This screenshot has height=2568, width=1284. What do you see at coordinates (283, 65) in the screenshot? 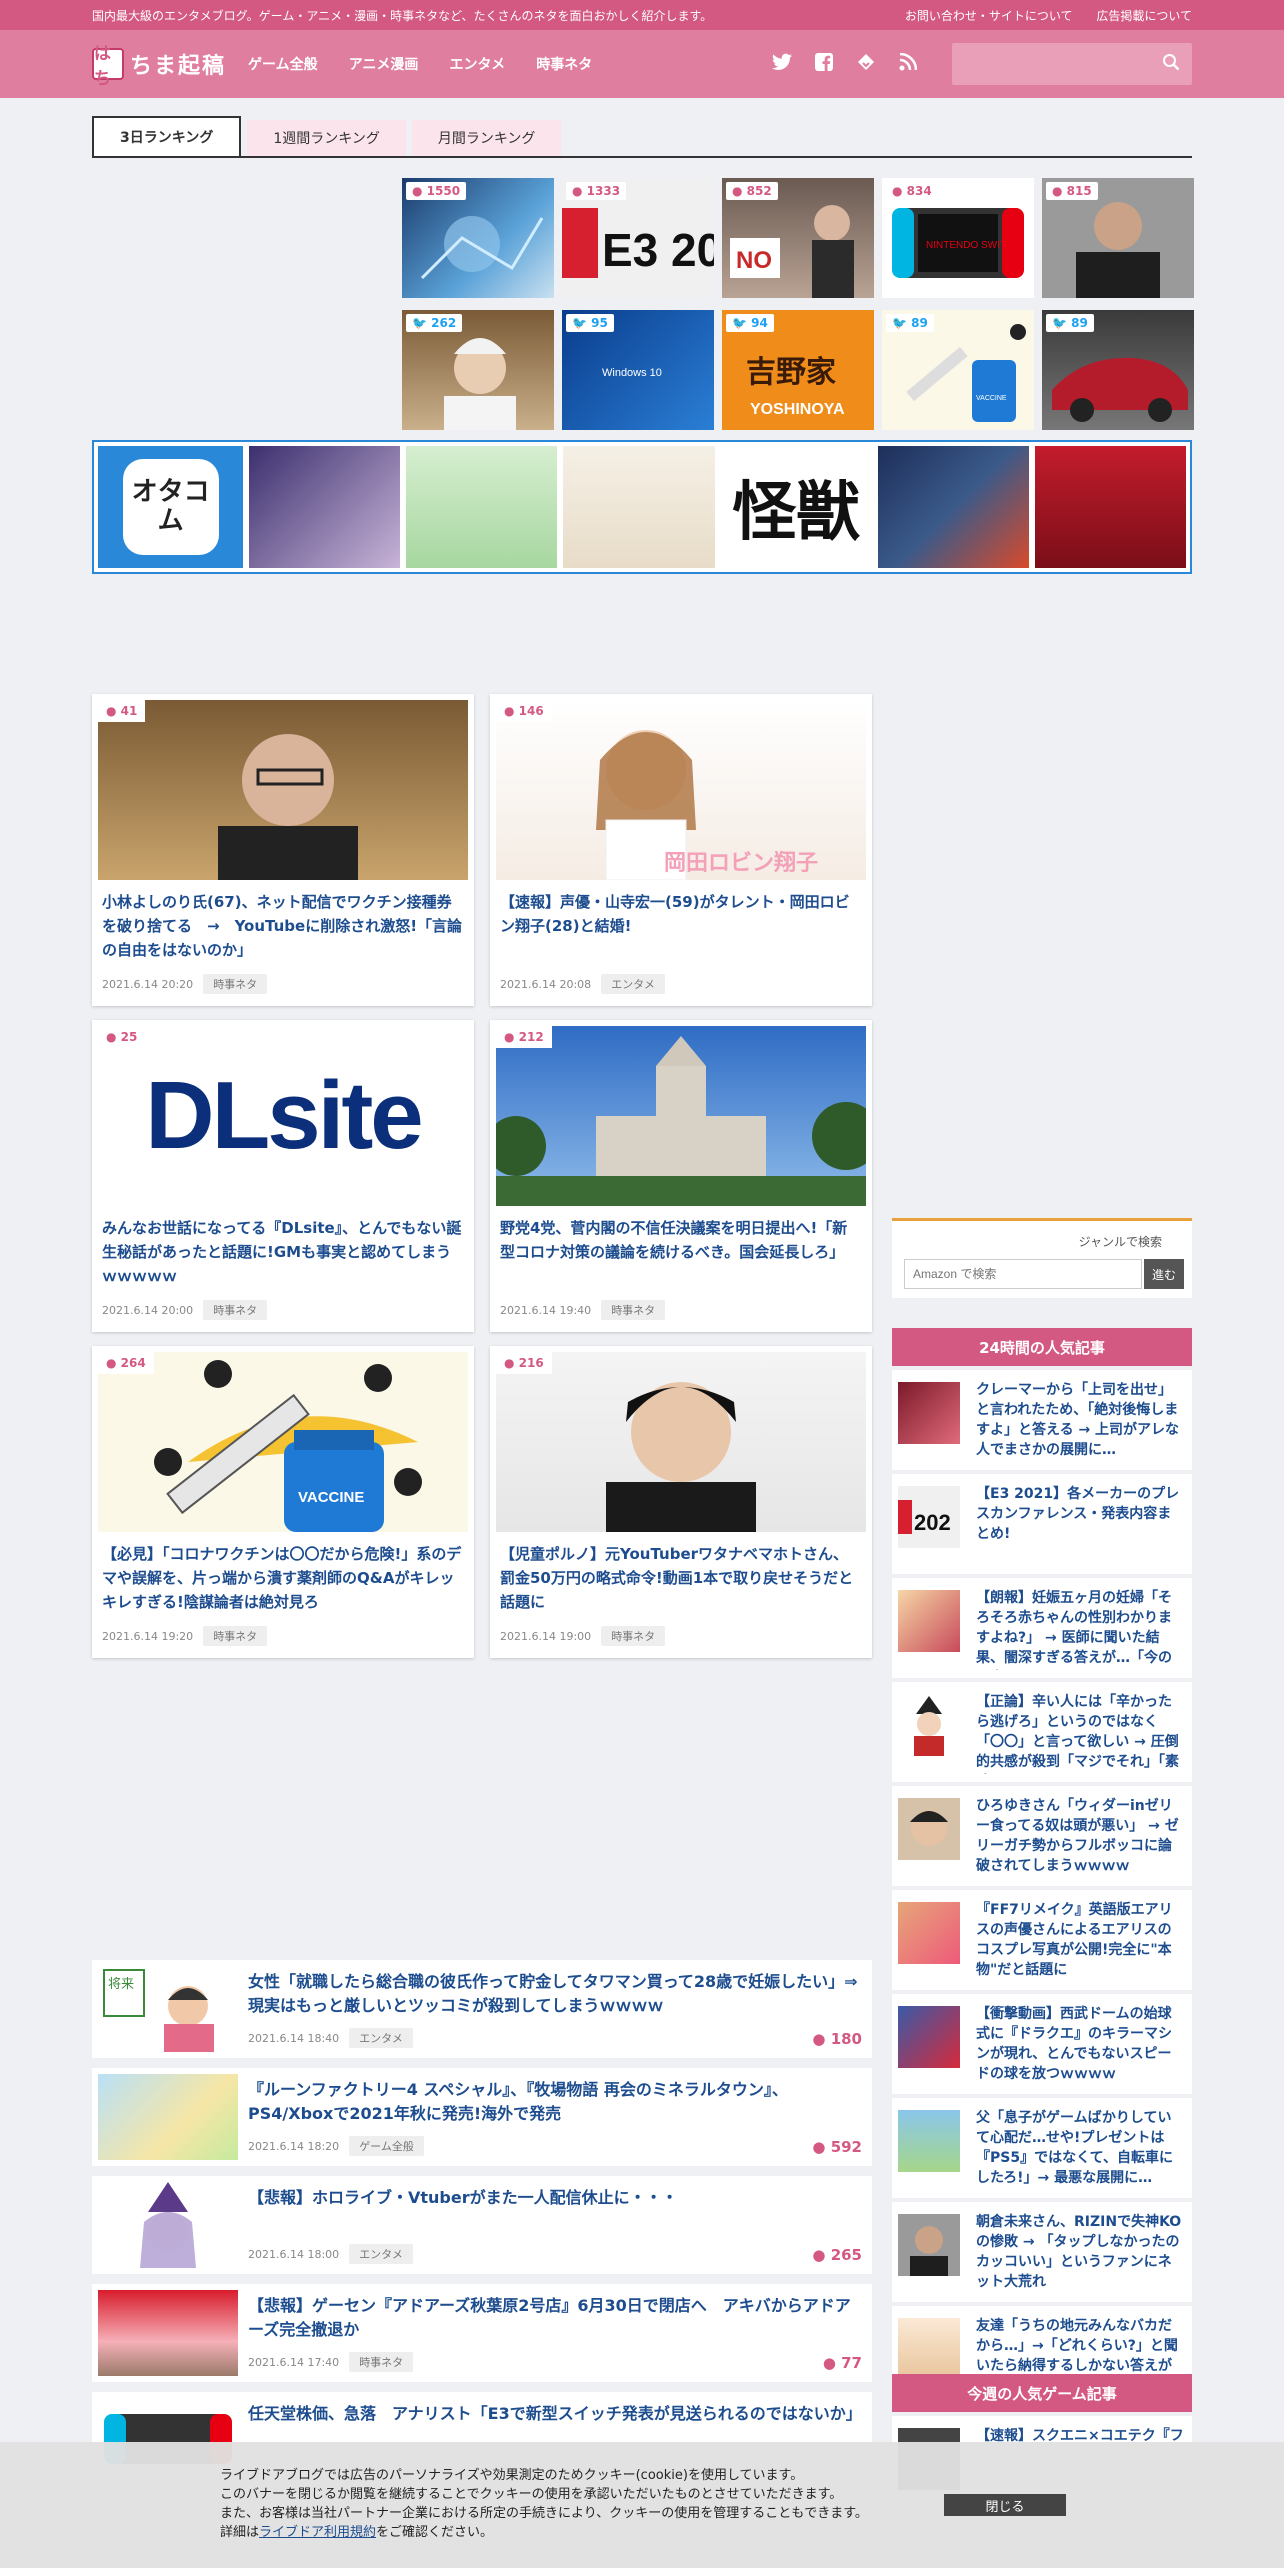
I see `nav-game: ゲーム全般` at bounding box center [283, 65].